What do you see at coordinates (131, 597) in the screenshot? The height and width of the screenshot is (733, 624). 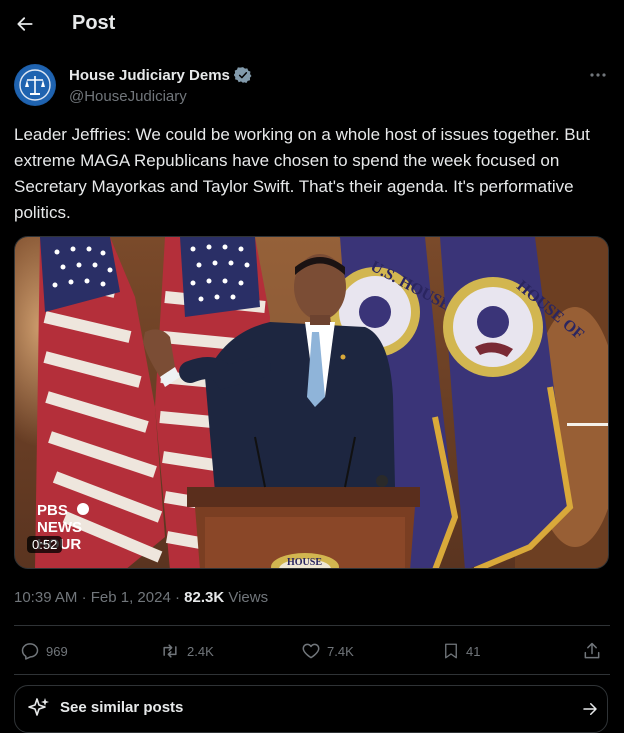 I see `post-date: Feb 1, 2024` at bounding box center [131, 597].